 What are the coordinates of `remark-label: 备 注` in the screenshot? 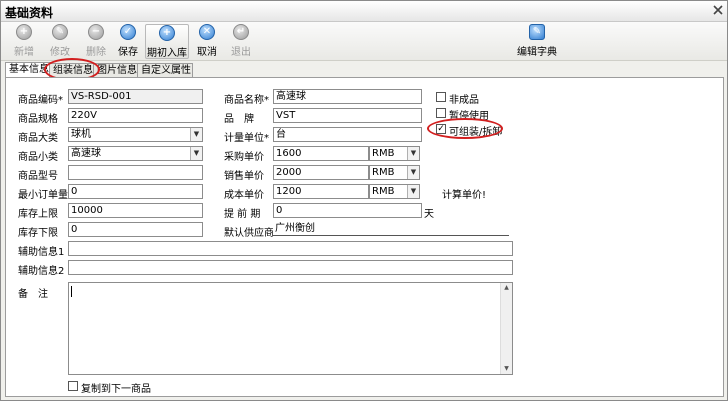 It's located at (33, 294).